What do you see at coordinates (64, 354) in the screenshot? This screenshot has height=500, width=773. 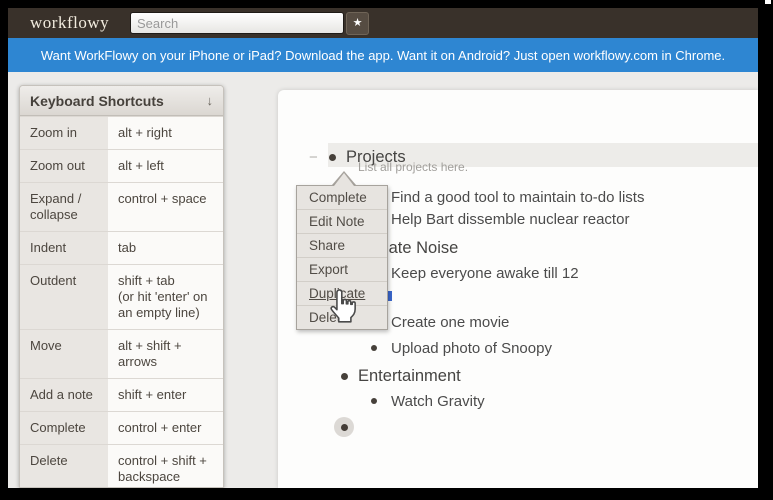 I see `shortcut-label: Move` at bounding box center [64, 354].